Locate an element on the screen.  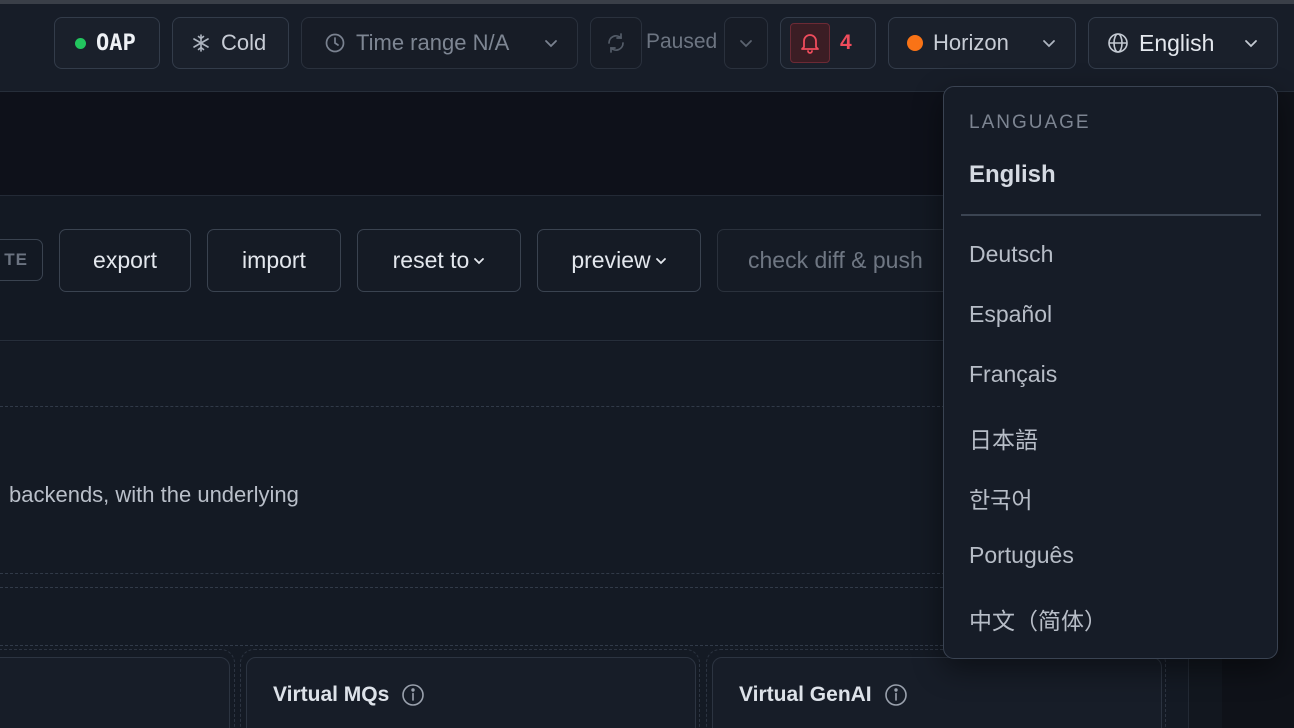
oap-status-button: OAP is located at coordinates (107, 43).